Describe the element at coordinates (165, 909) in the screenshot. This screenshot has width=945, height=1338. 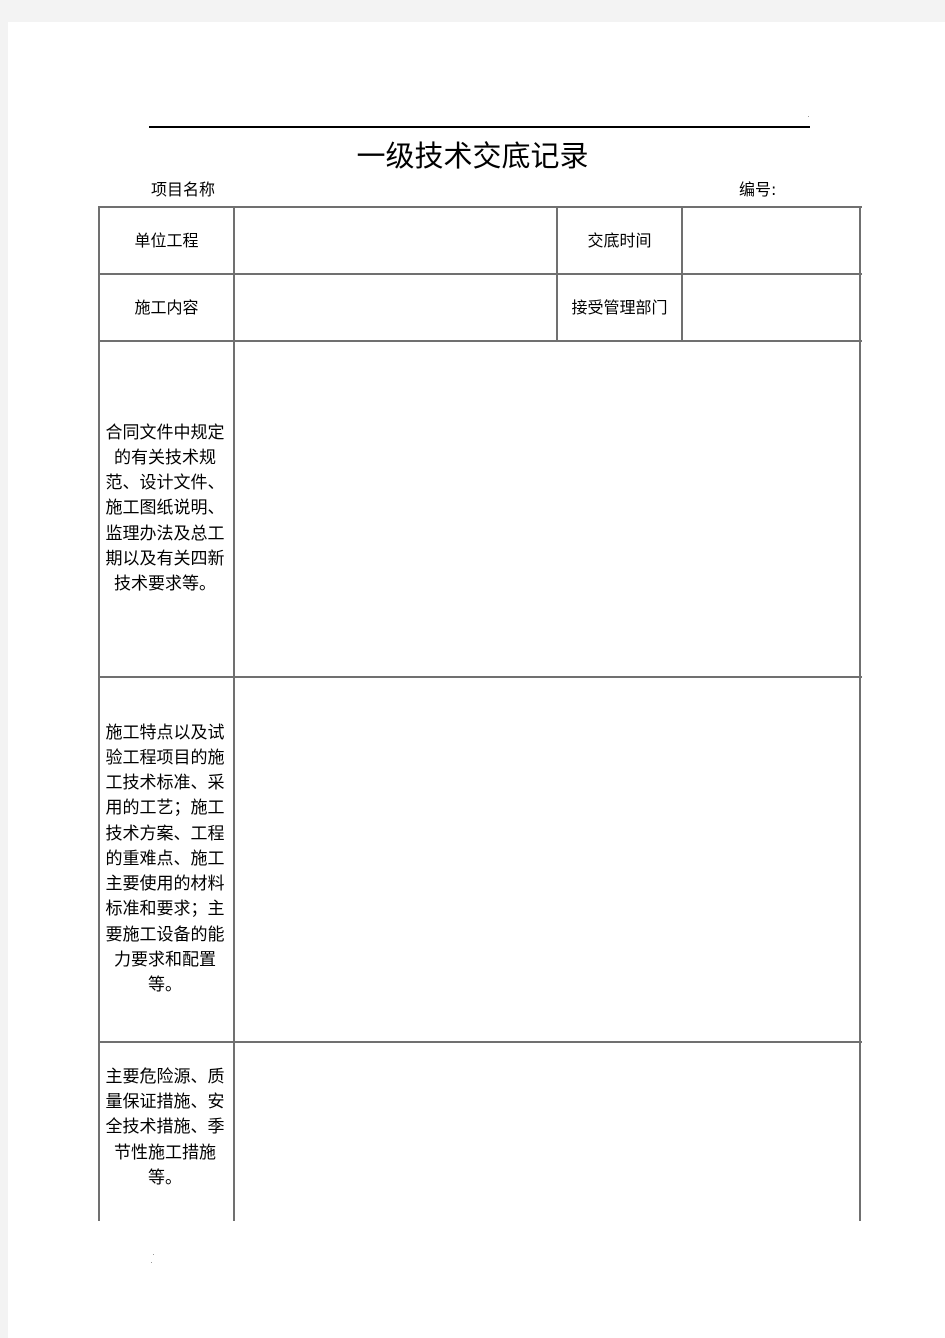
I see `section-label-line: 标准和要求；主` at that location.